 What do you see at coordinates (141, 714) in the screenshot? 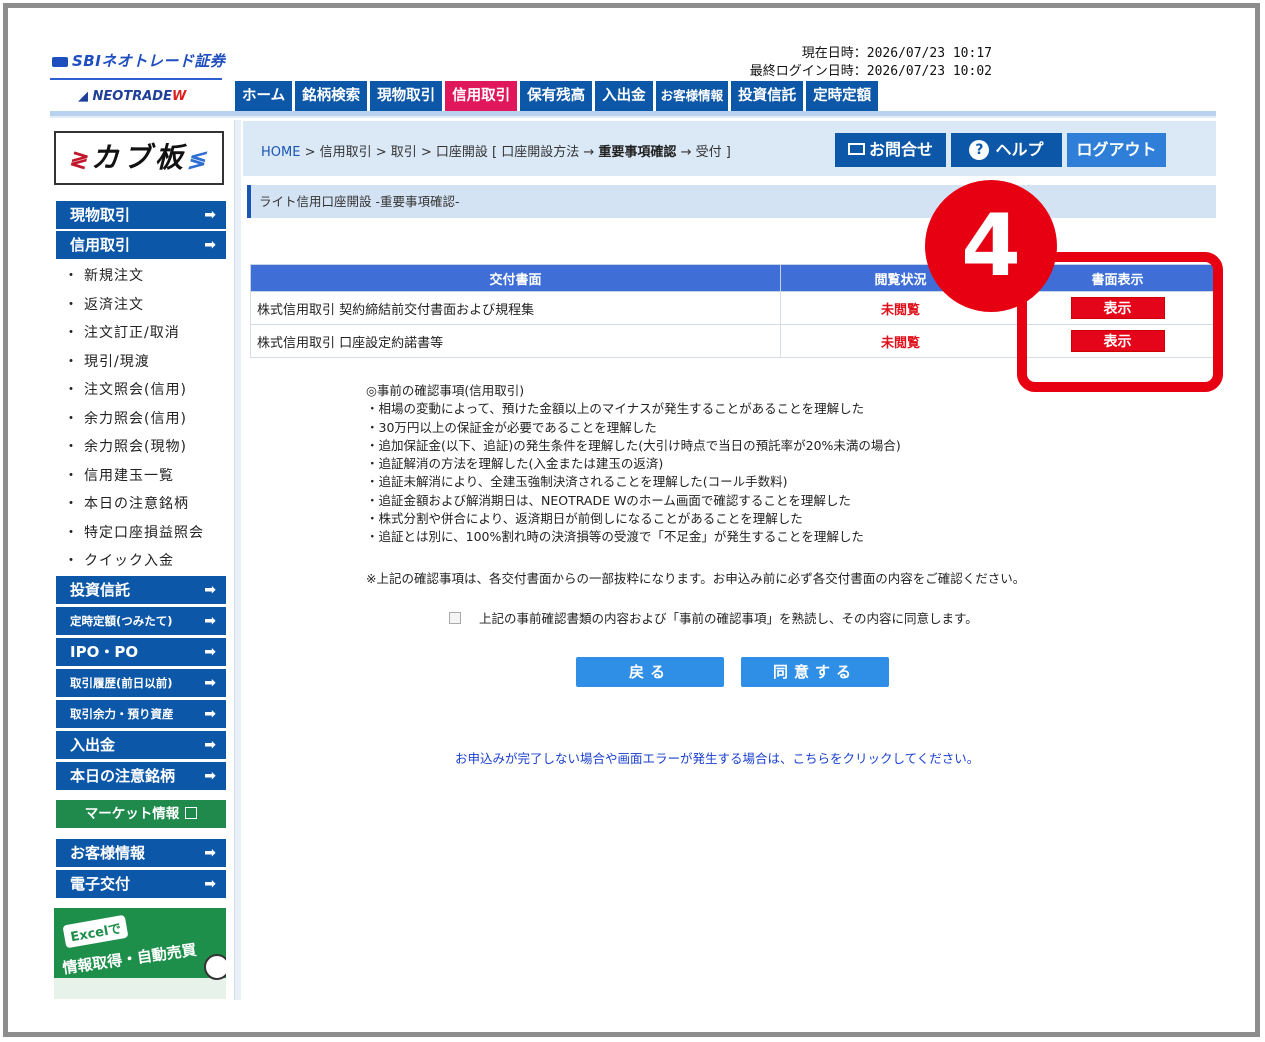
I see `sidebar-trading-power-assets: 取引余力・預り資産 ➡` at bounding box center [141, 714].